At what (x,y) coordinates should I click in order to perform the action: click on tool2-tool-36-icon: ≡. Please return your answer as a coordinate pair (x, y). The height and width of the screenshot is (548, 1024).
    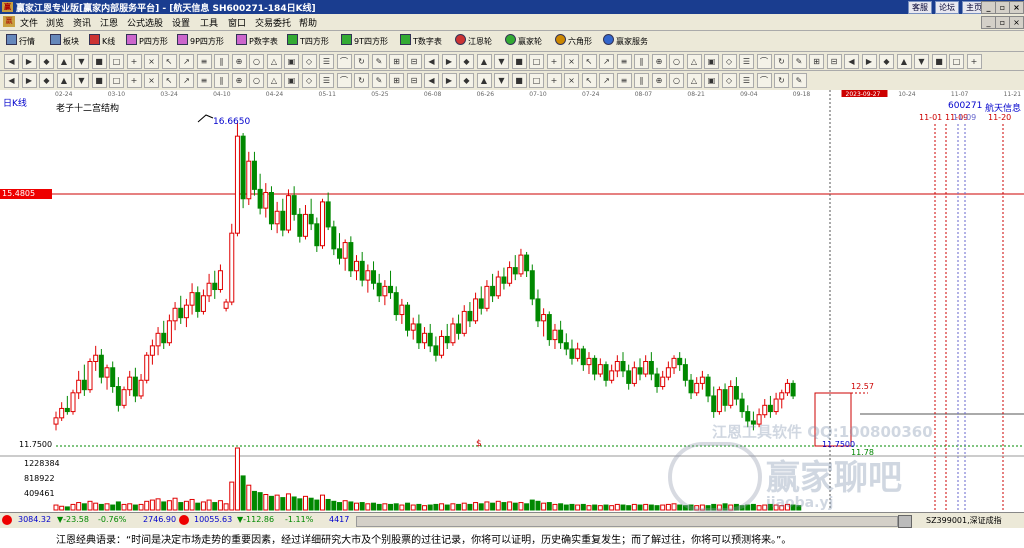
    Looking at the image, I should click on (624, 61).